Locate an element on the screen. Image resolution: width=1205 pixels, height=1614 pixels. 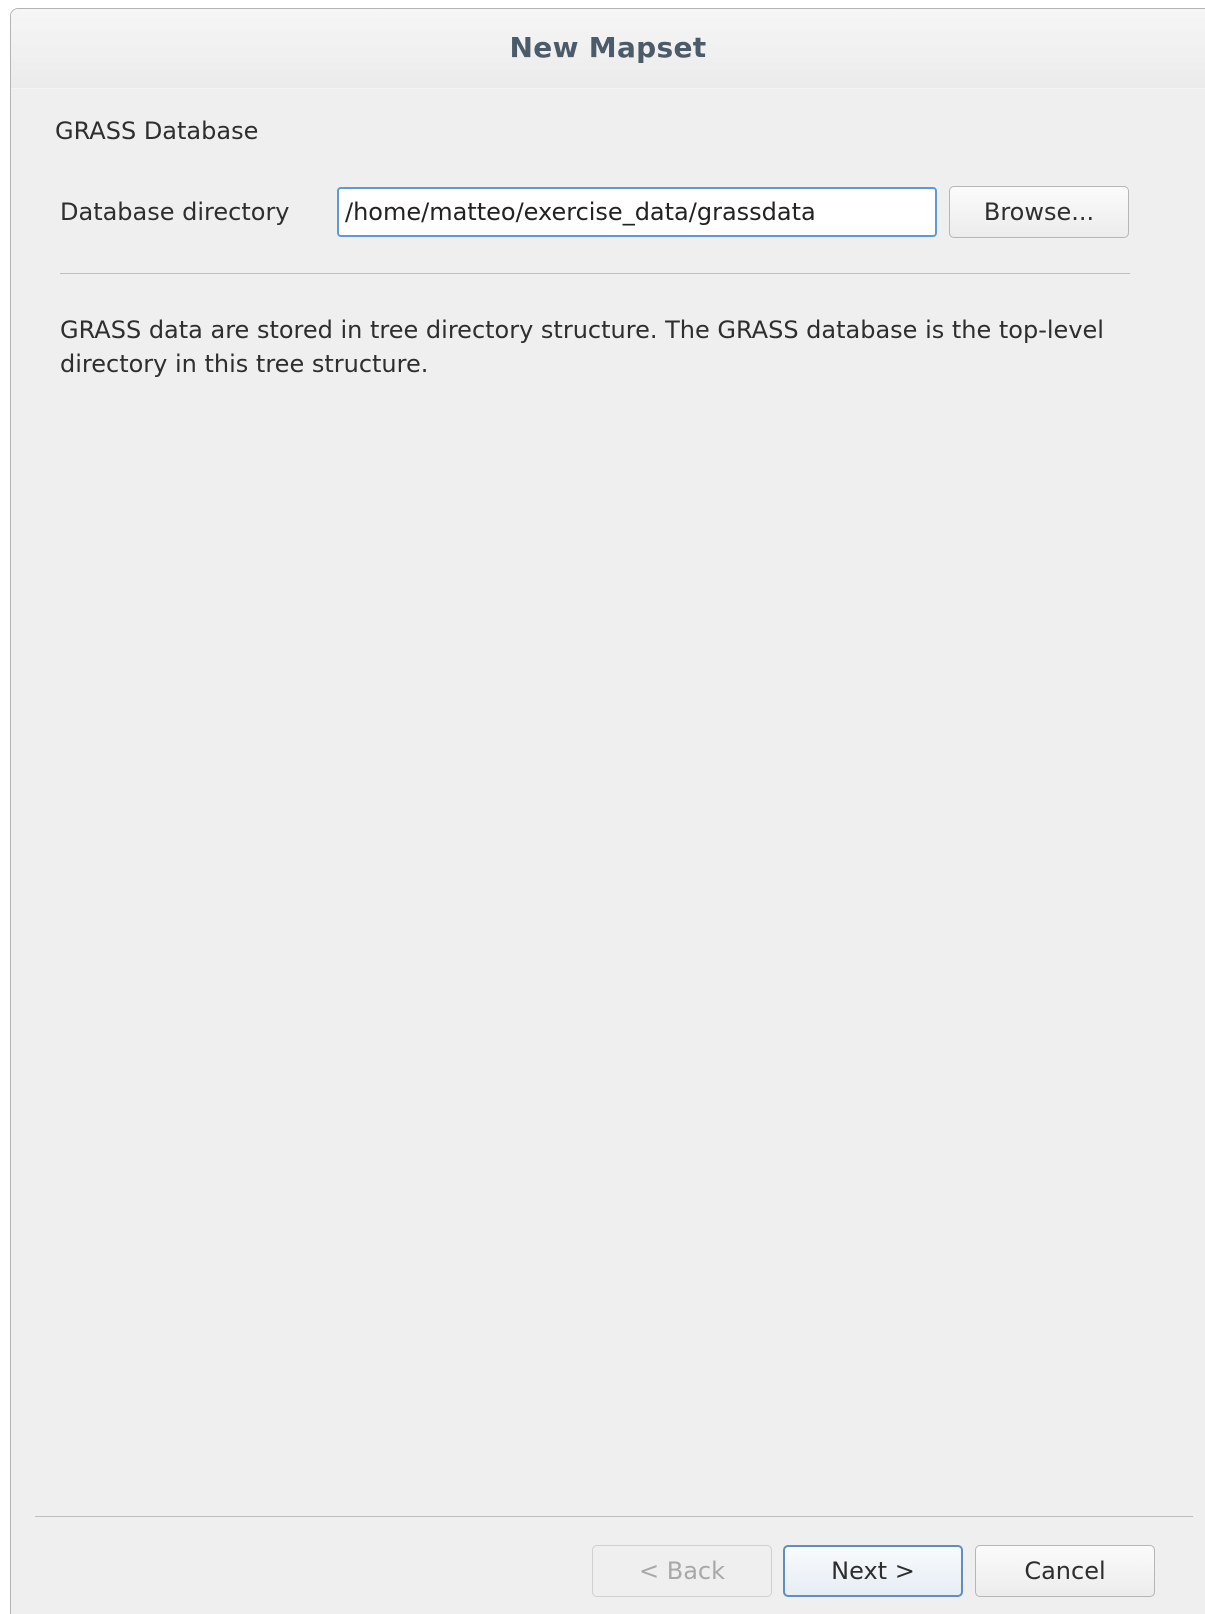
separator is located at coordinates (595, 273).